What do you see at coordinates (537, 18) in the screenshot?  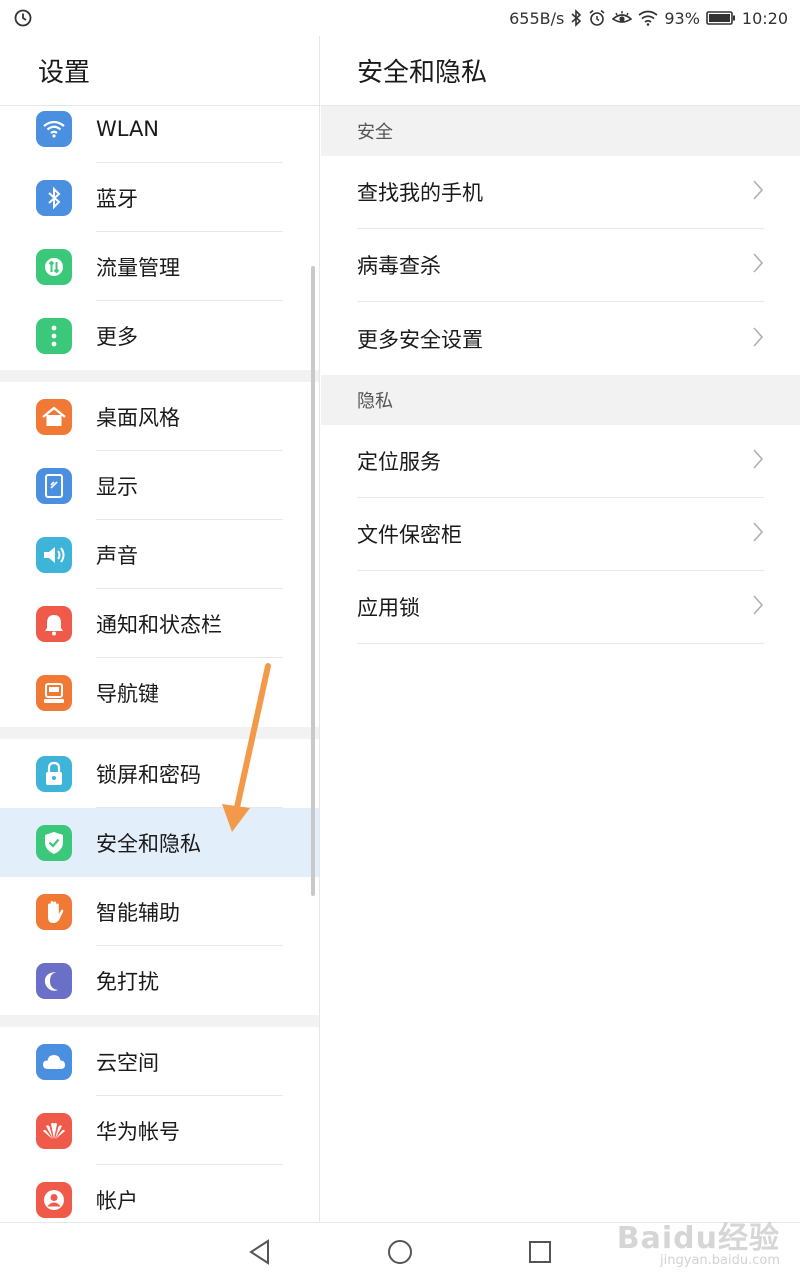 I see `network-speed: 655B/s` at bounding box center [537, 18].